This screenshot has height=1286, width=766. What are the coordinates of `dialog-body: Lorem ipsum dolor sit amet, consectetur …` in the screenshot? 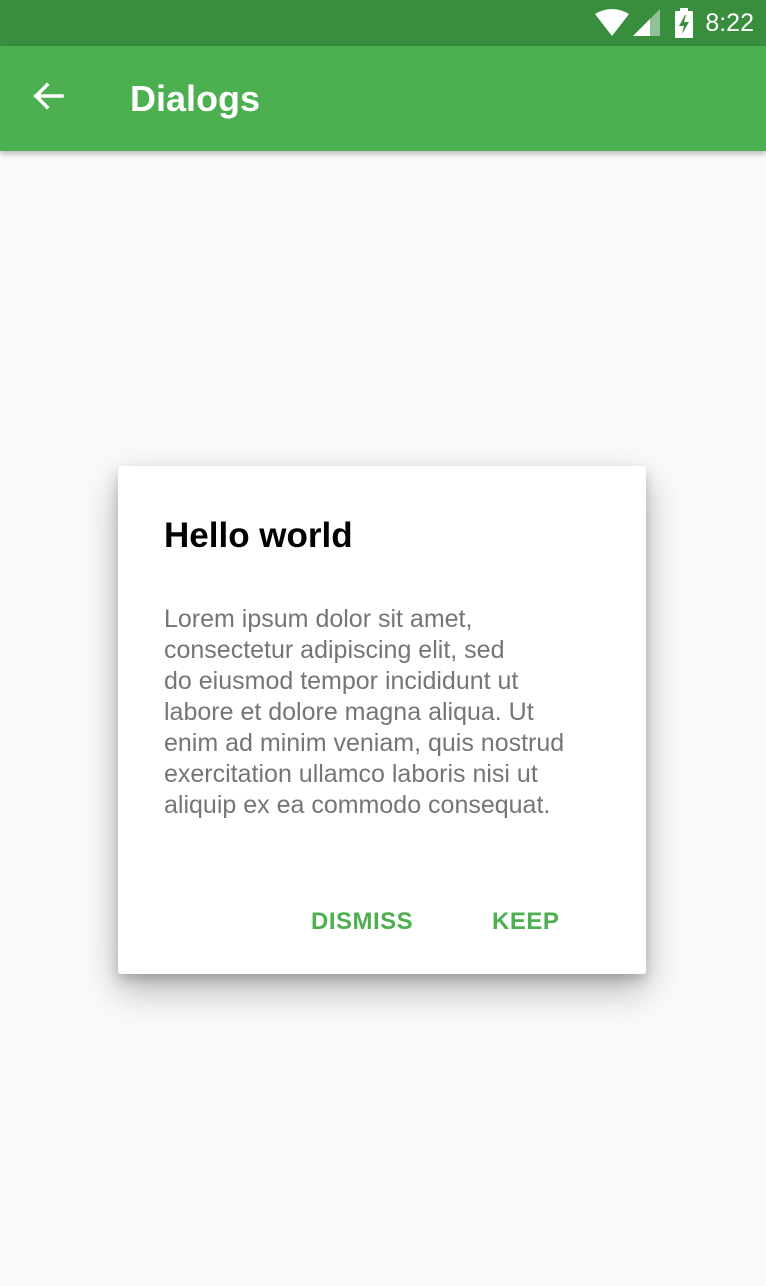 It's located at (389, 712).